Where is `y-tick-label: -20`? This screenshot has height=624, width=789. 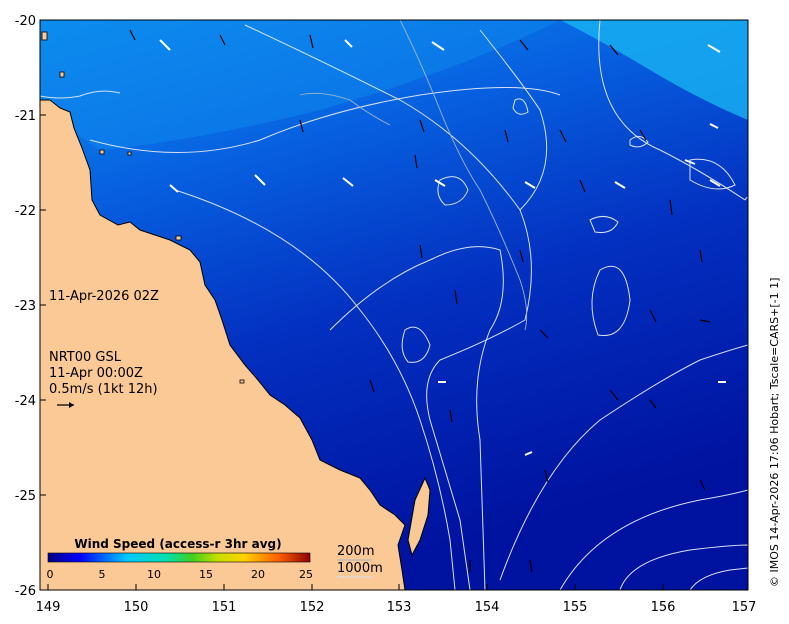
y-tick-label: -20 is located at coordinates (25, 21).